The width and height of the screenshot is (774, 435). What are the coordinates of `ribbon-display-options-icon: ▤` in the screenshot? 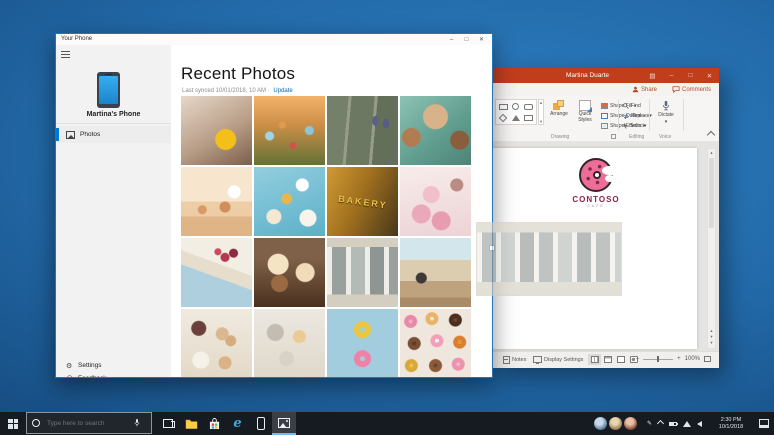 It's located at (652, 75).